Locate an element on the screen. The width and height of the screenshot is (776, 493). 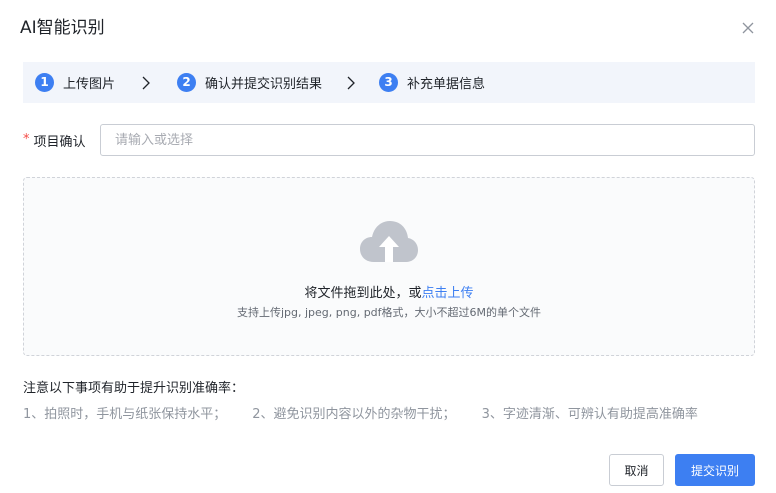
step-bar: 1 上传图片 2 确认并提交识别结果 3 补充单据信息 is located at coordinates (389, 82).